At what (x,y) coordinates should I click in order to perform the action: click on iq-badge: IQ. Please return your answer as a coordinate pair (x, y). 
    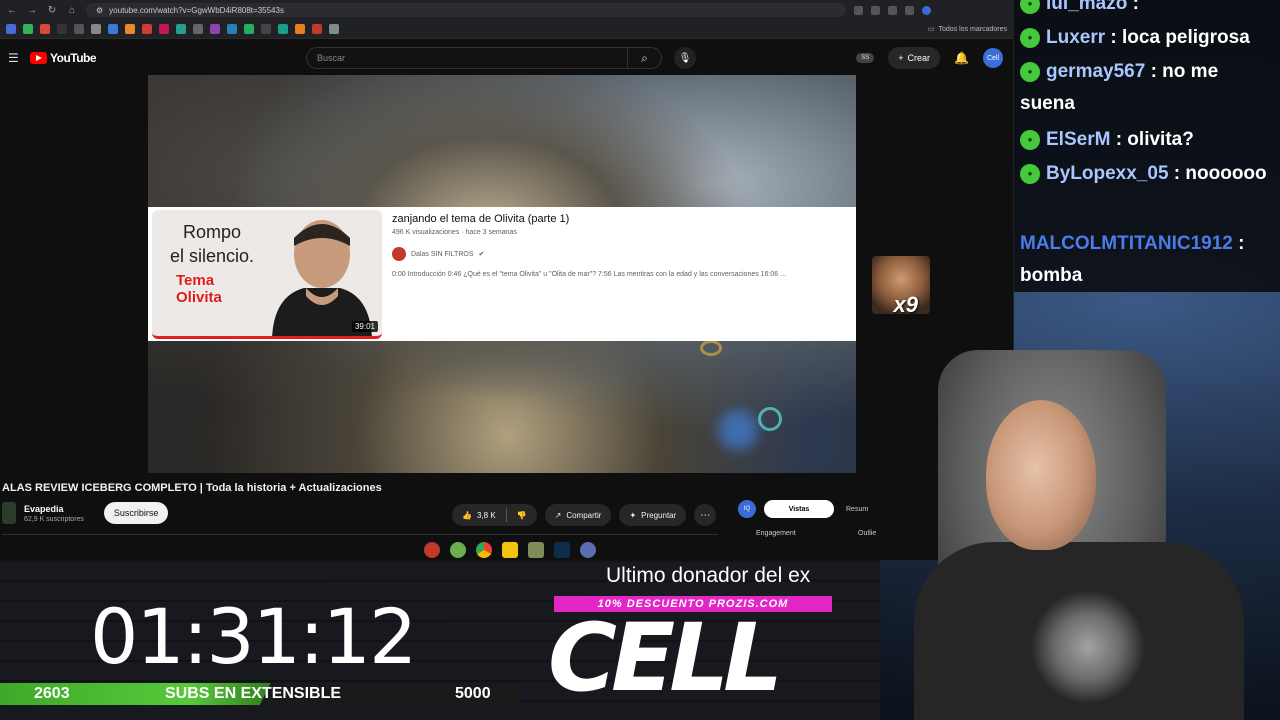
    Looking at the image, I should click on (747, 509).